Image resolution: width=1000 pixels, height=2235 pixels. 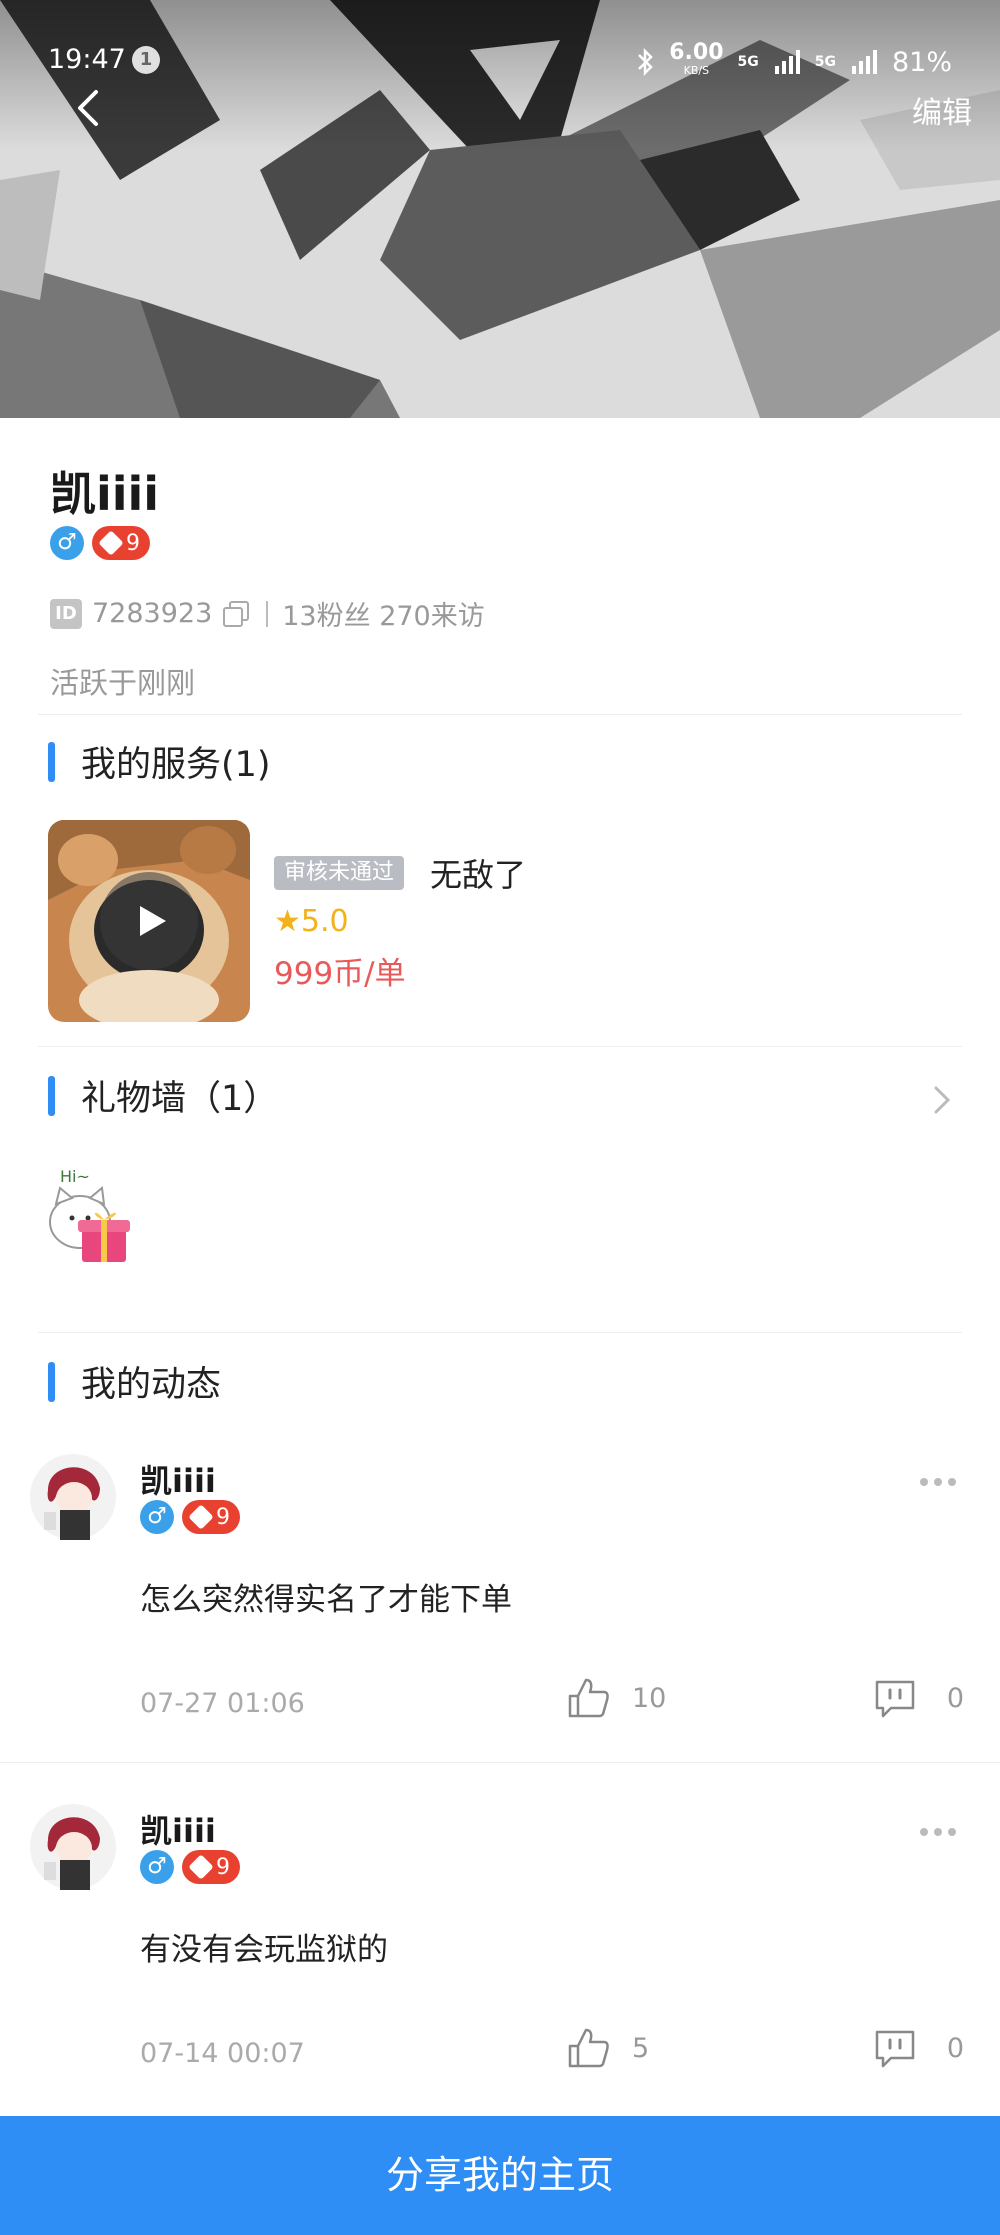 I want to click on play-icon, so click(x=149, y=921).